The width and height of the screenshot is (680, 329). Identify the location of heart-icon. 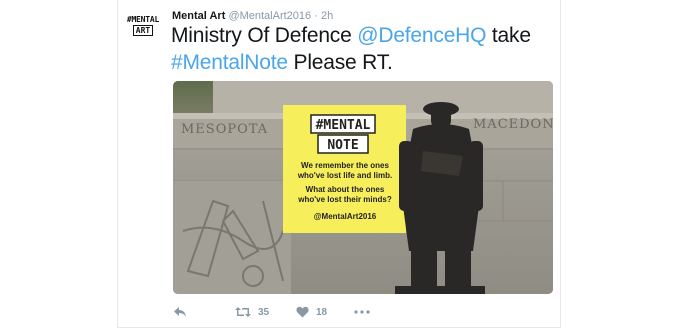
(302, 312).